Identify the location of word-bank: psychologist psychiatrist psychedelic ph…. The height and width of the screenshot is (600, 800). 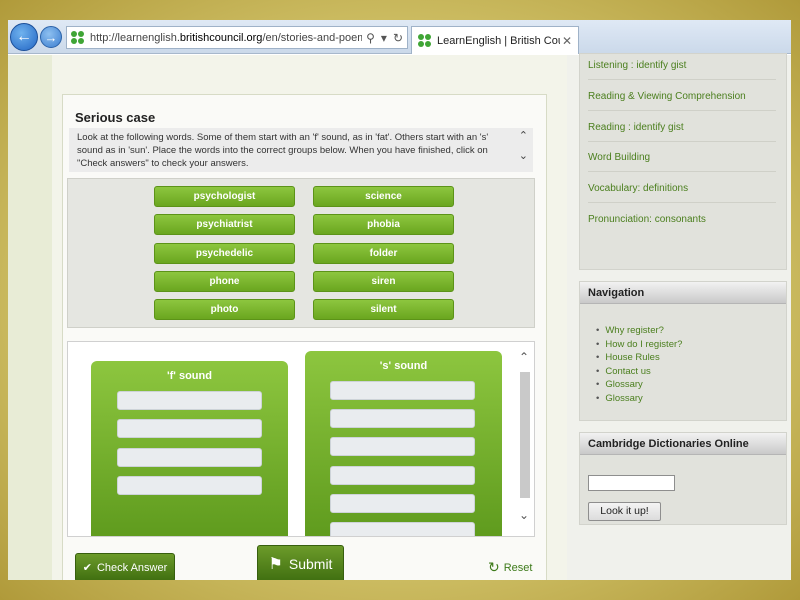
(301, 253).